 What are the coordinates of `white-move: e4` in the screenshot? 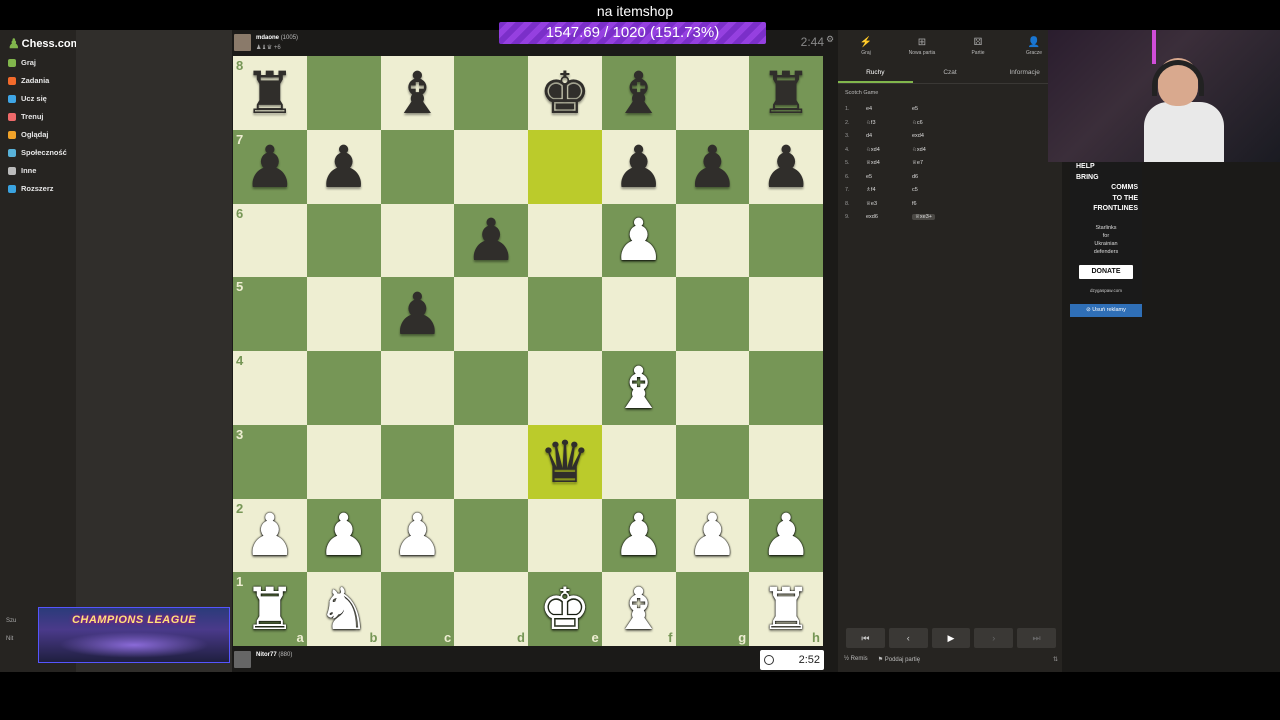 It's located at (869, 109).